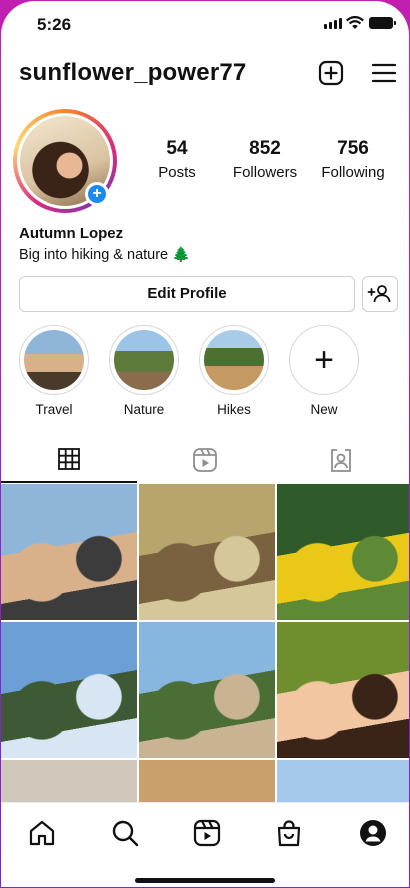 This screenshot has height=888, width=410. What do you see at coordinates (177, 159) in the screenshot?
I see `stat-posts: 54 Posts` at bounding box center [177, 159].